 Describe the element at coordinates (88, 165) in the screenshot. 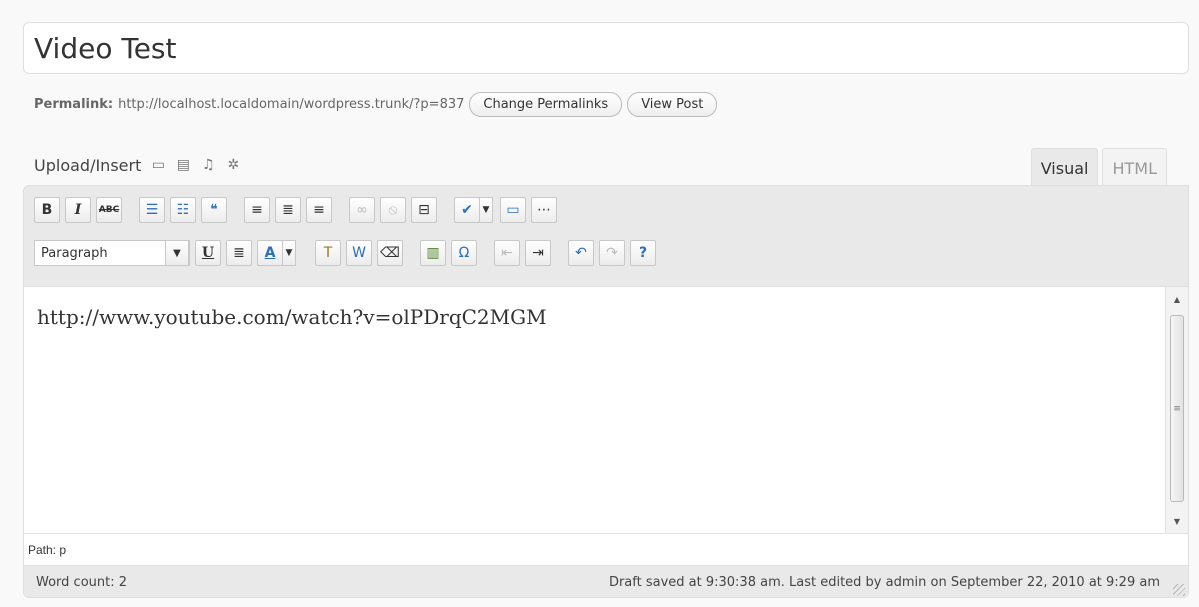

I see `upload-insert-label: Upload/Insert` at that location.